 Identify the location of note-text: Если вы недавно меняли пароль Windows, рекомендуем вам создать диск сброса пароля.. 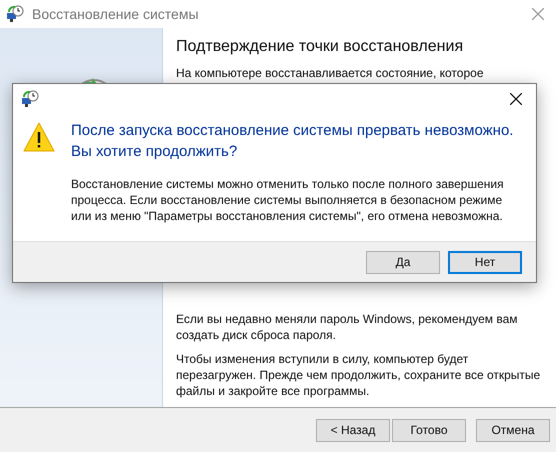
(347, 327).